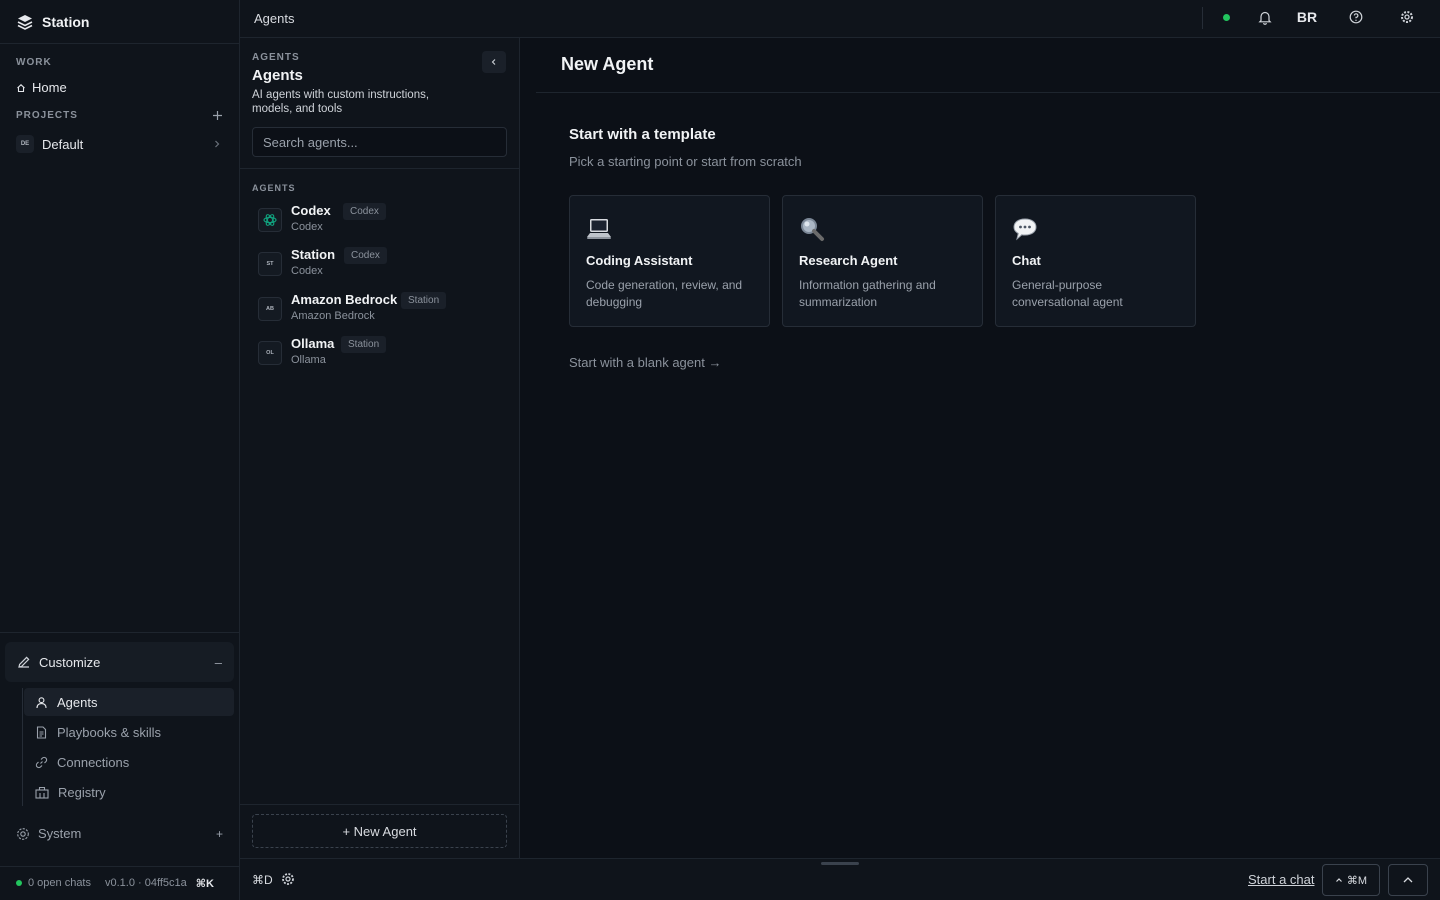  I want to click on agents-list-label: AGENTS, so click(274, 188).